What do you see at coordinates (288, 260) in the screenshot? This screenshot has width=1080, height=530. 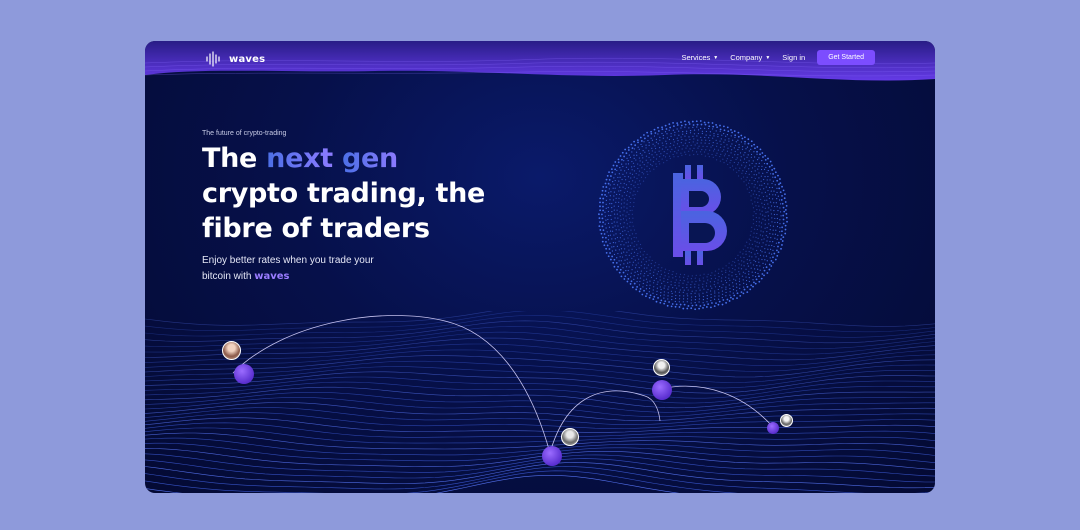 I see `subtitle-line-1: Enjoy better rates when you trade your` at bounding box center [288, 260].